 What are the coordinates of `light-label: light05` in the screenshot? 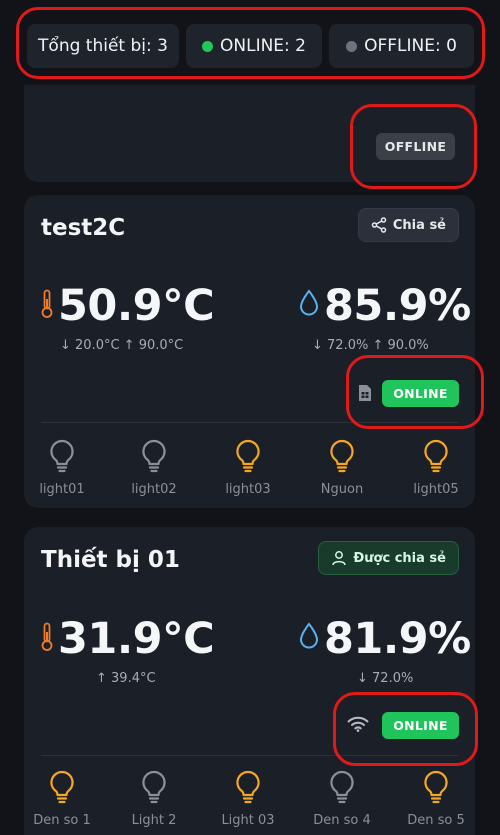 It's located at (436, 489).